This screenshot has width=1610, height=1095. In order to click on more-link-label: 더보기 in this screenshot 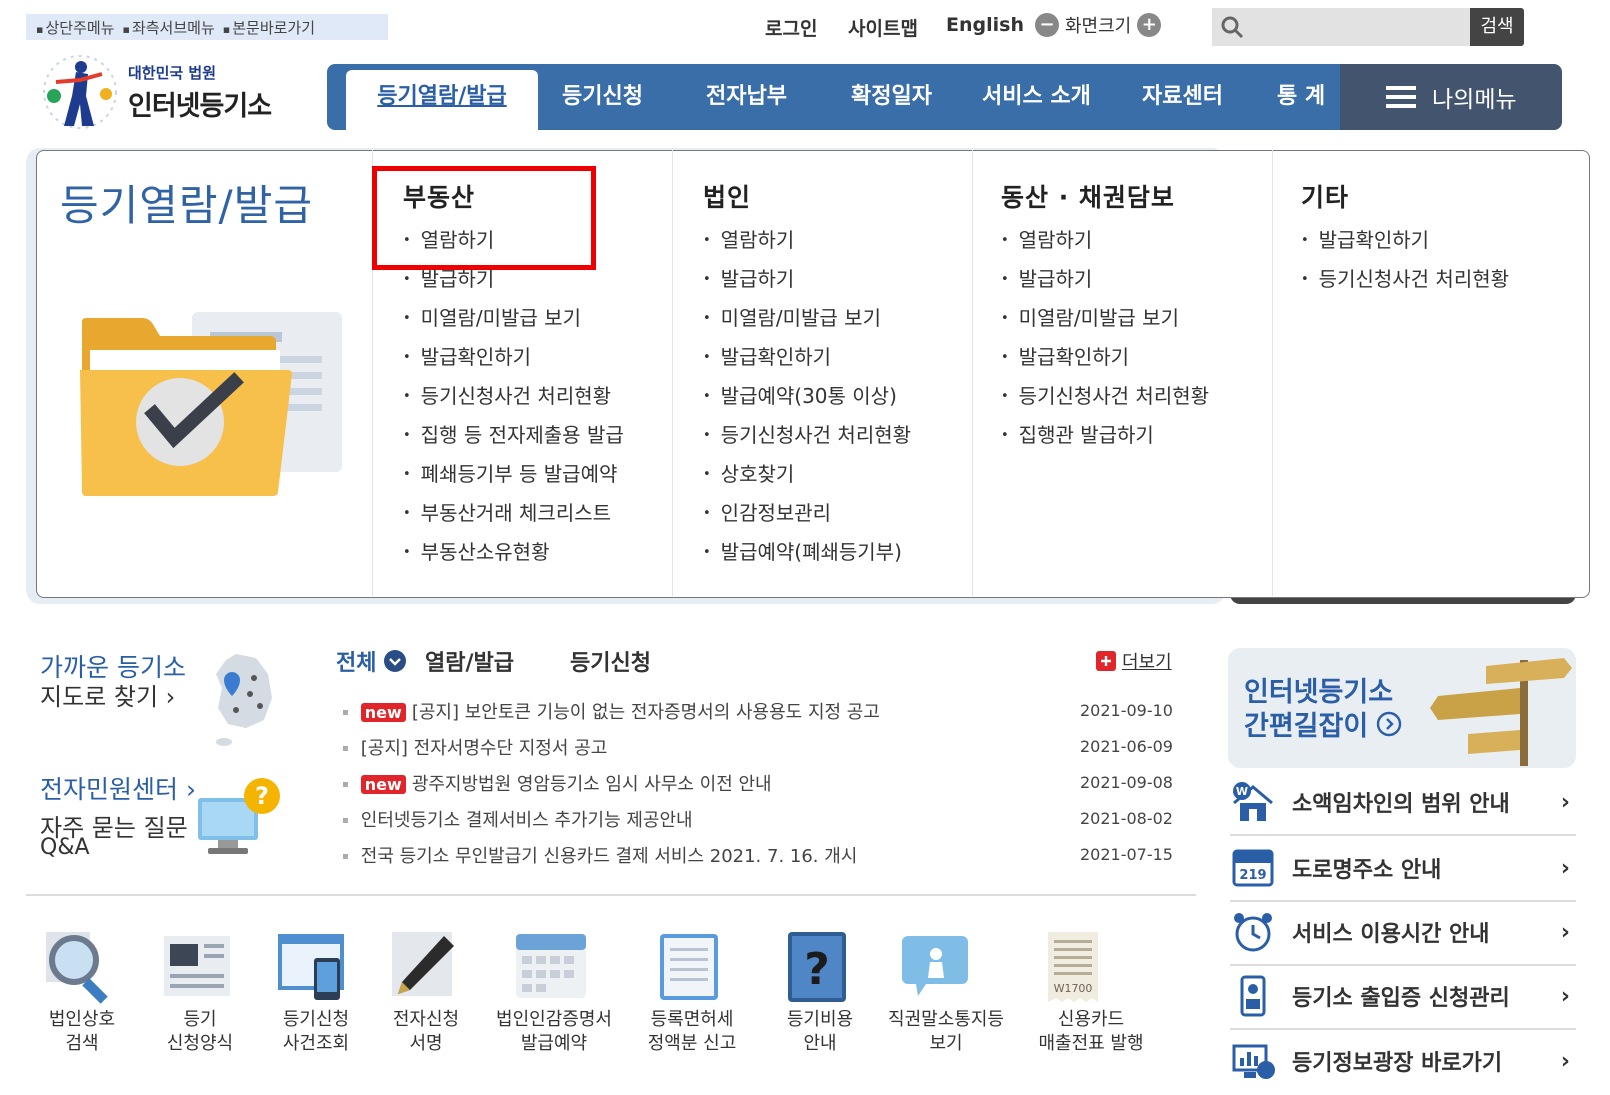, I will do `click(1147, 662)`.